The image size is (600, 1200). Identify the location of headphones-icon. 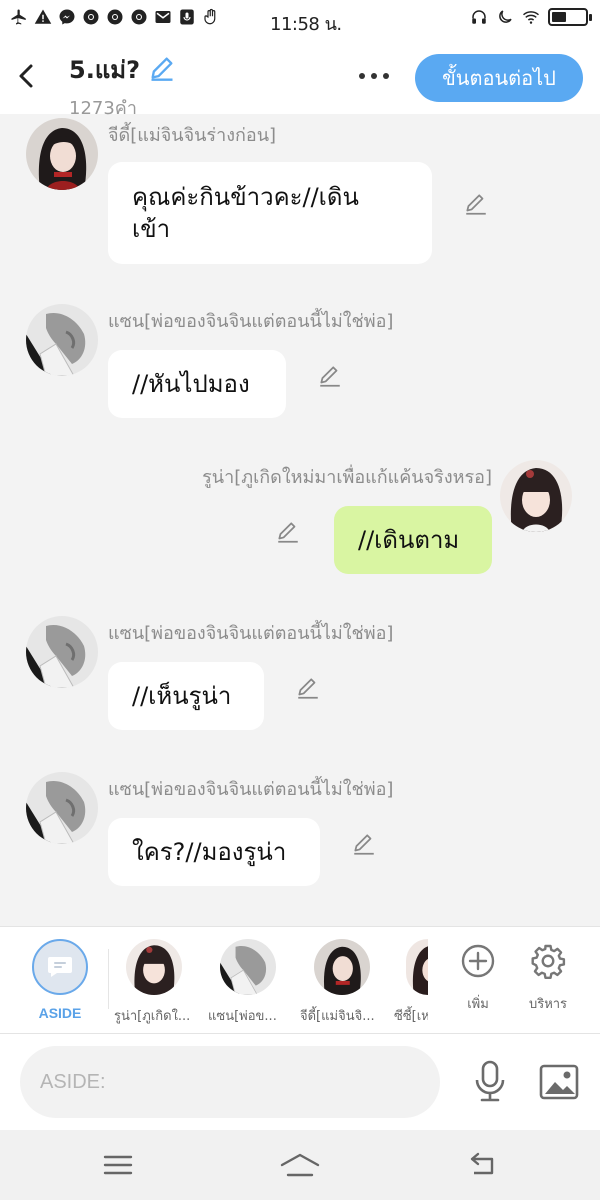
(479, 17).